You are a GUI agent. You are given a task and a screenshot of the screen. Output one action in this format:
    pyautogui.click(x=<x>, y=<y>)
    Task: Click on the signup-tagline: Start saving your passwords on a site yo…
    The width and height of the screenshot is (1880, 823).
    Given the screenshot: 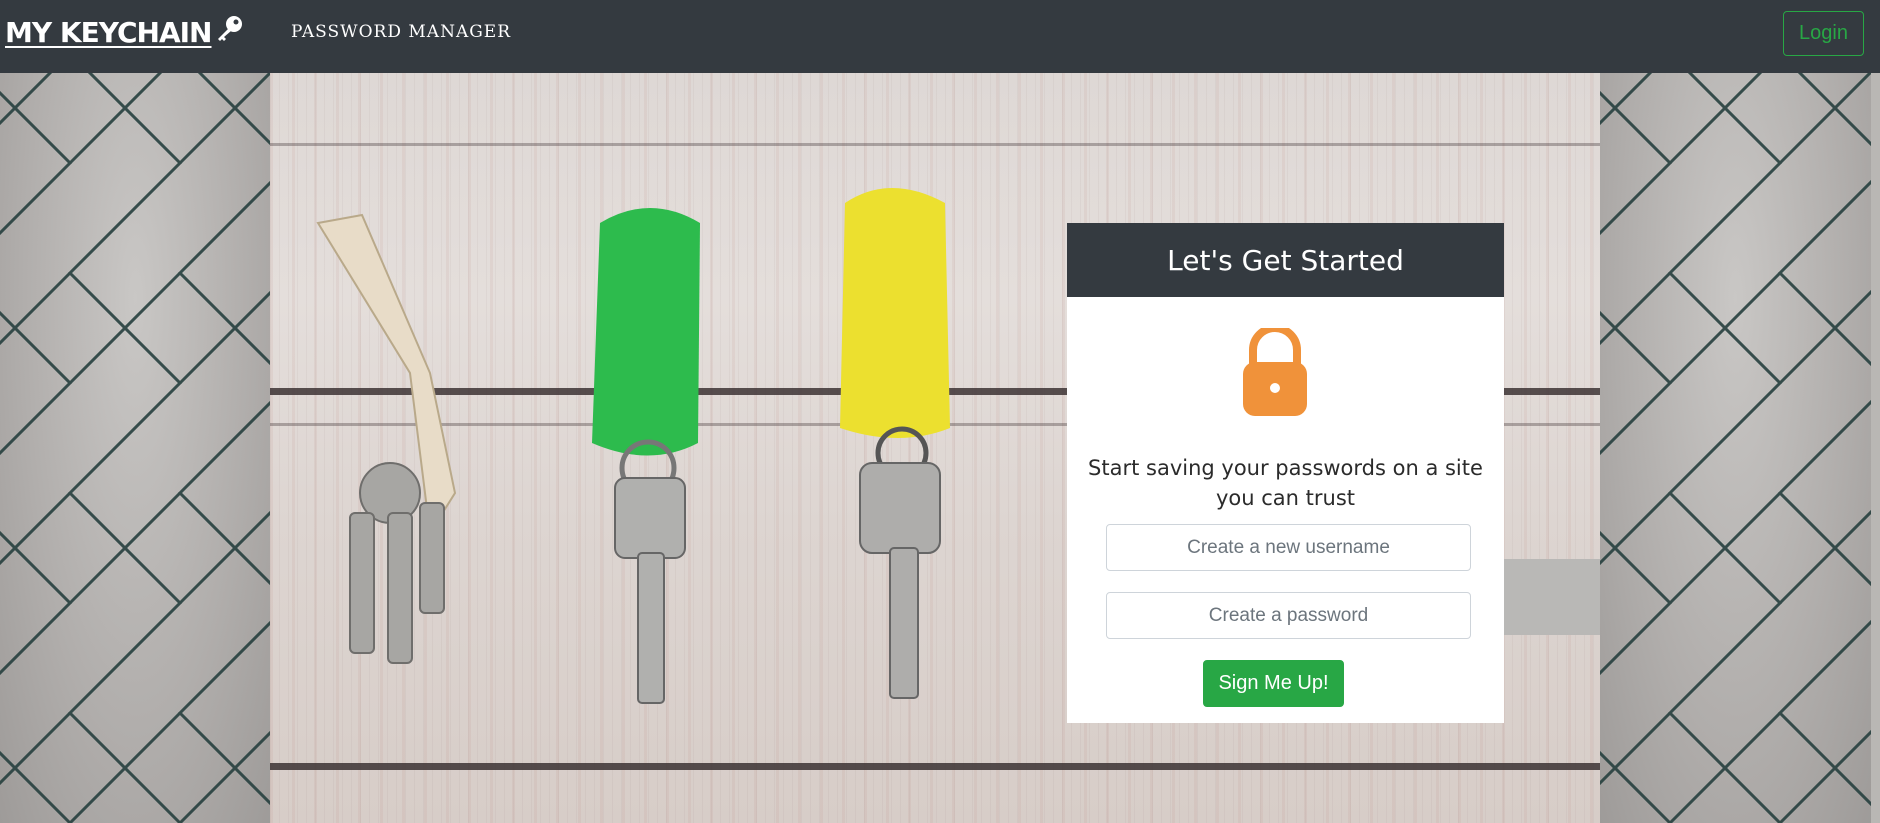 What is the action you would take?
    pyautogui.click(x=1285, y=483)
    